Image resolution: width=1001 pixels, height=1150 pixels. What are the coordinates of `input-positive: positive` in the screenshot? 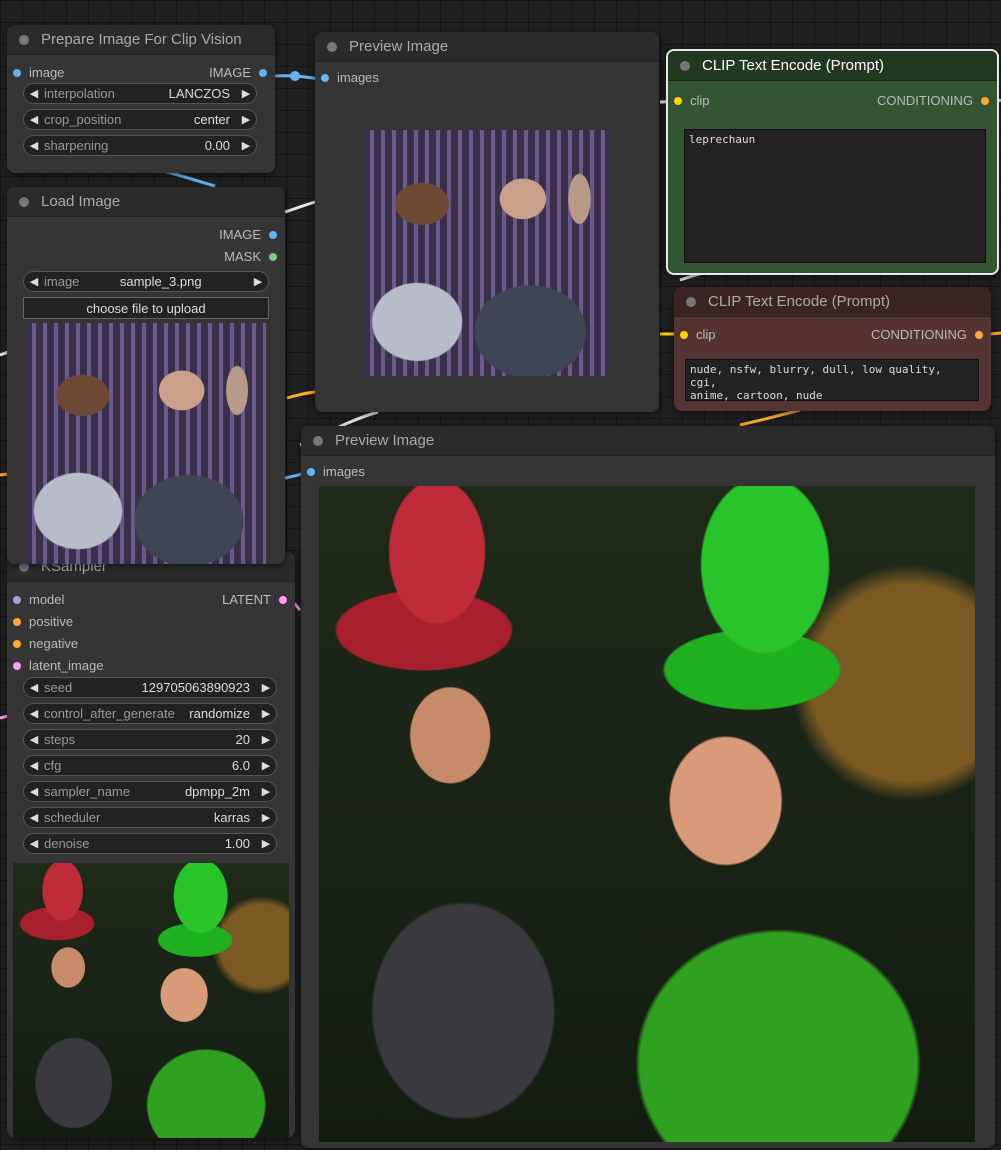 It's located at (43, 621).